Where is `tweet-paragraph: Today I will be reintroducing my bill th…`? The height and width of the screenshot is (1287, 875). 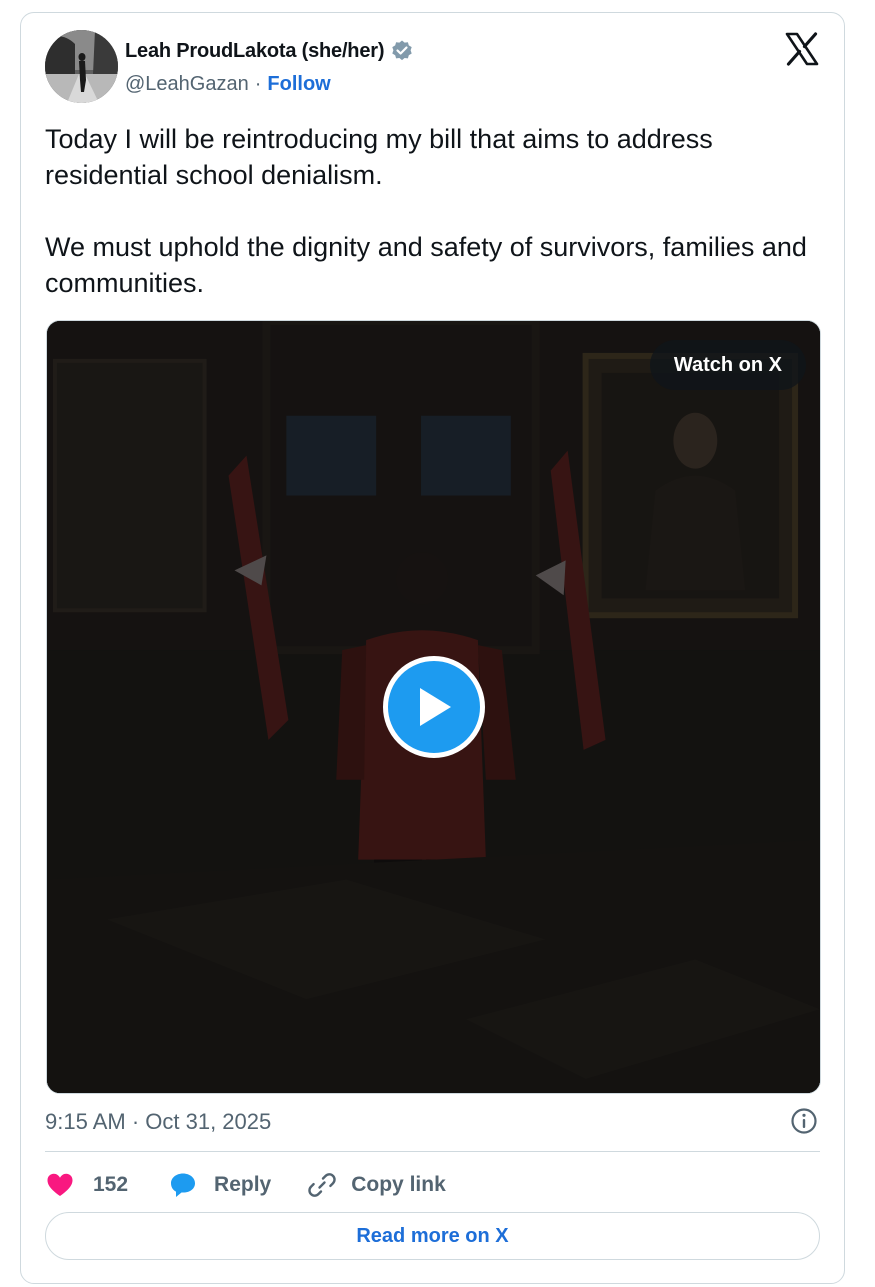
tweet-paragraph: Today I will be reintroducing my bill th… is located at coordinates (379, 157).